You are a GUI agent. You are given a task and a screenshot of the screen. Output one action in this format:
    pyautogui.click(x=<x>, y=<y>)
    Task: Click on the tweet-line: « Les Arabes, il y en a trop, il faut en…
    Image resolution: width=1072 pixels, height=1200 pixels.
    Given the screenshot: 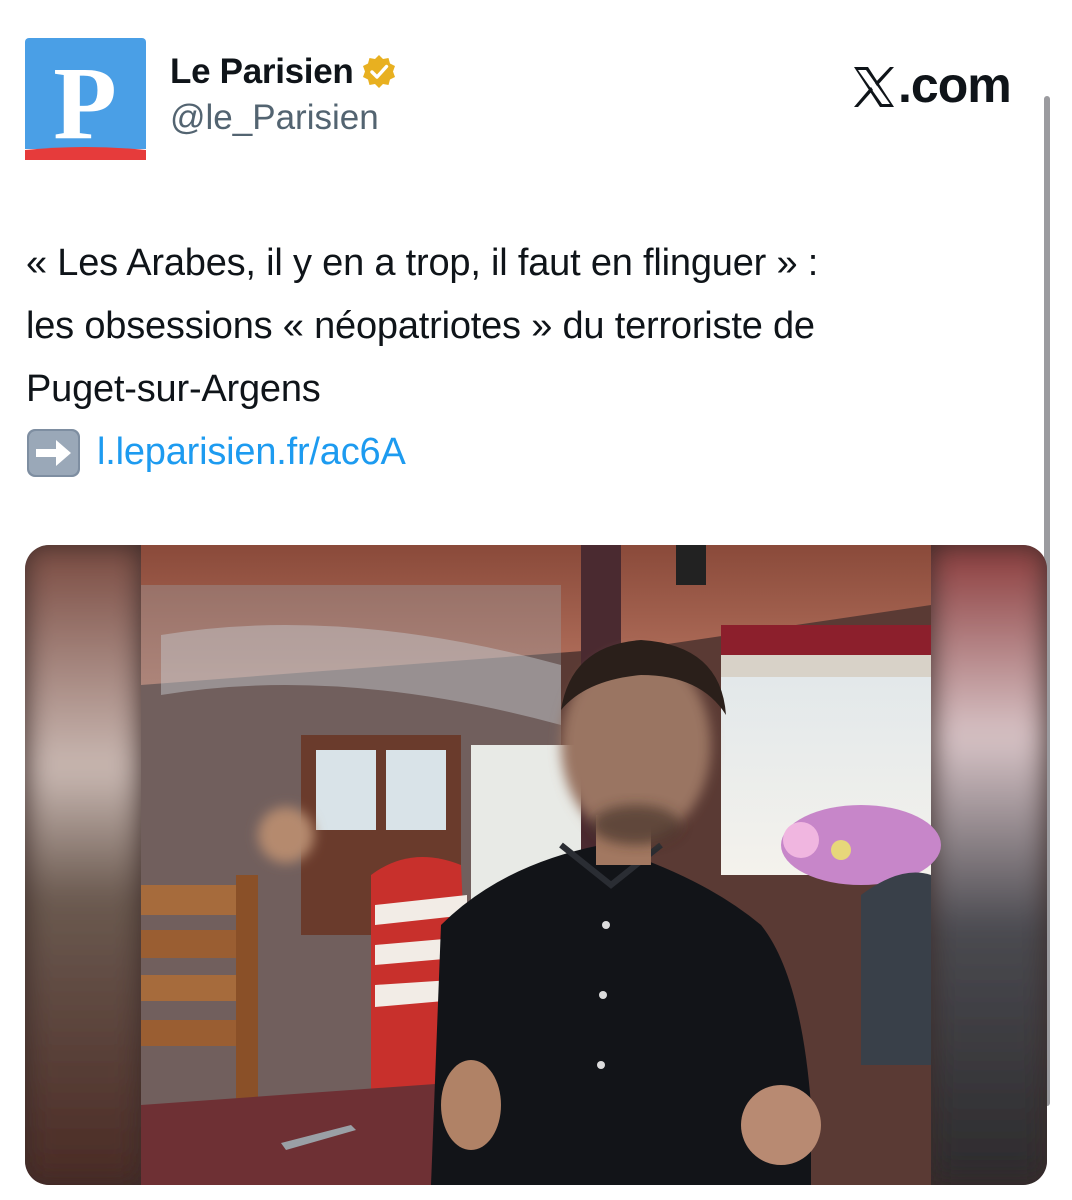 What is the action you would take?
    pyautogui.click(x=422, y=263)
    